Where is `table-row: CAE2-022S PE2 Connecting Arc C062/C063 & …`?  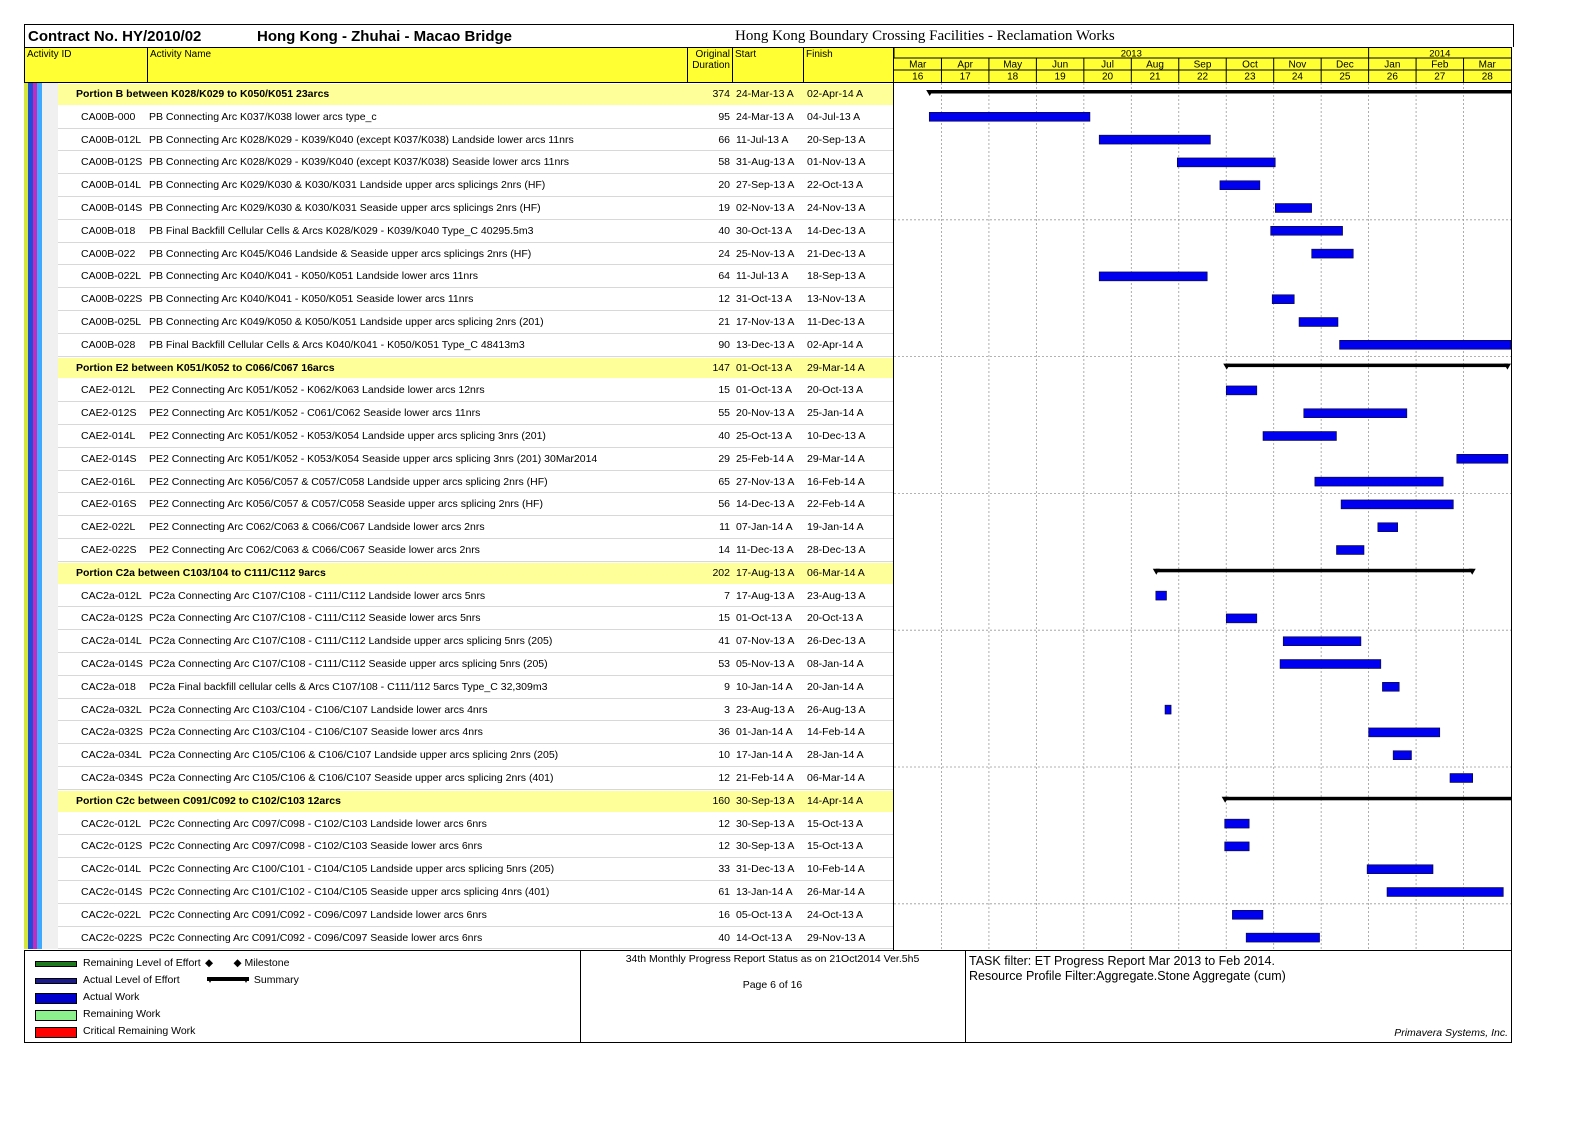
table-row: CAE2-022S PE2 Connecting Arc C062/C063 & … is located at coordinates (459, 550).